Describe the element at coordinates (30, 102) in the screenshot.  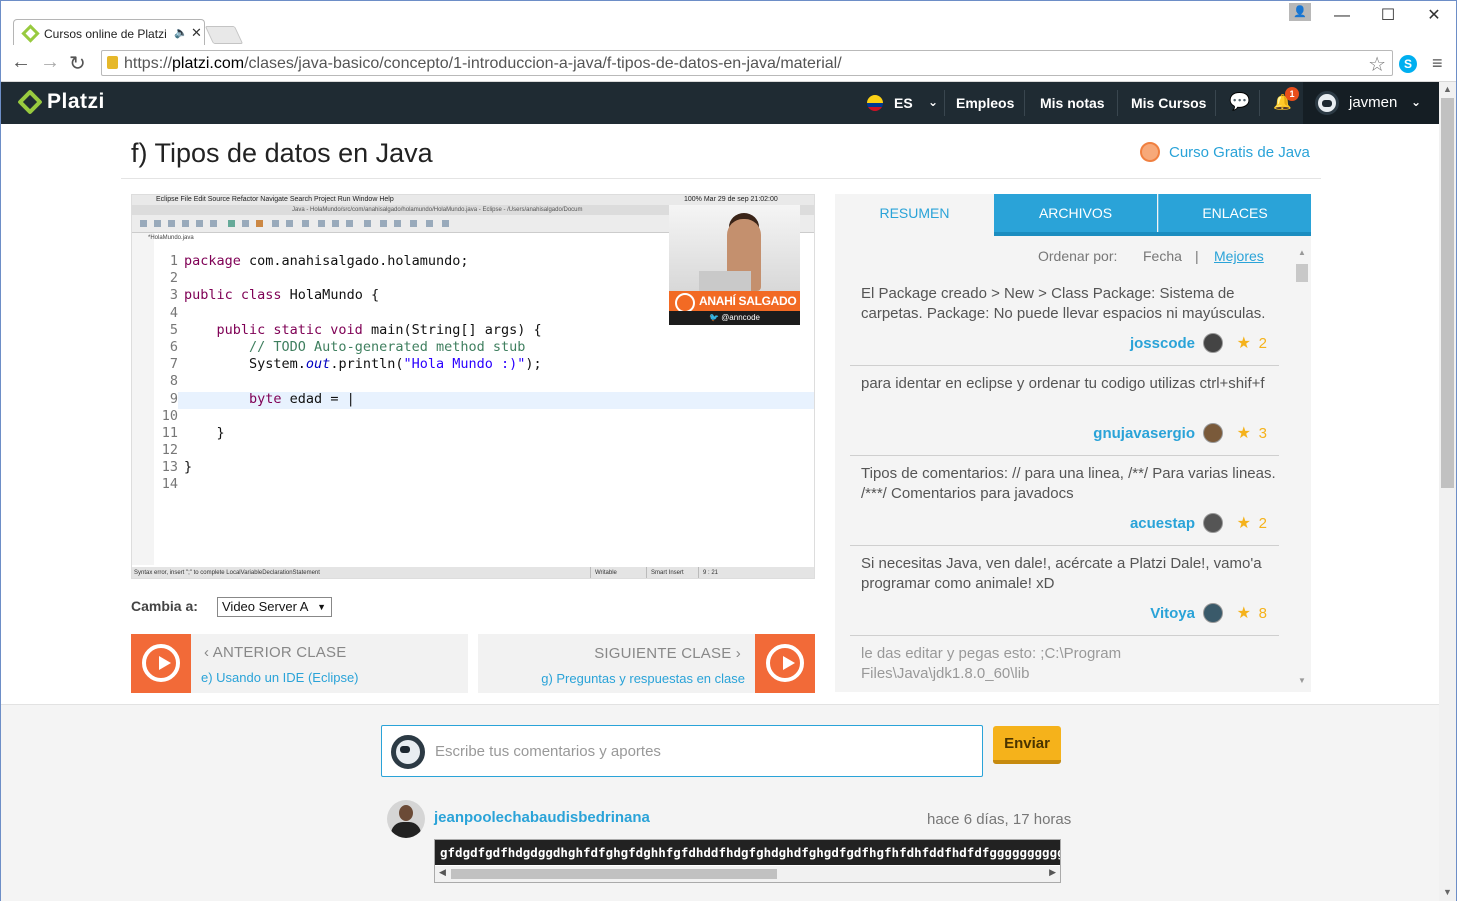
I see `platzi-logo-icon` at that location.